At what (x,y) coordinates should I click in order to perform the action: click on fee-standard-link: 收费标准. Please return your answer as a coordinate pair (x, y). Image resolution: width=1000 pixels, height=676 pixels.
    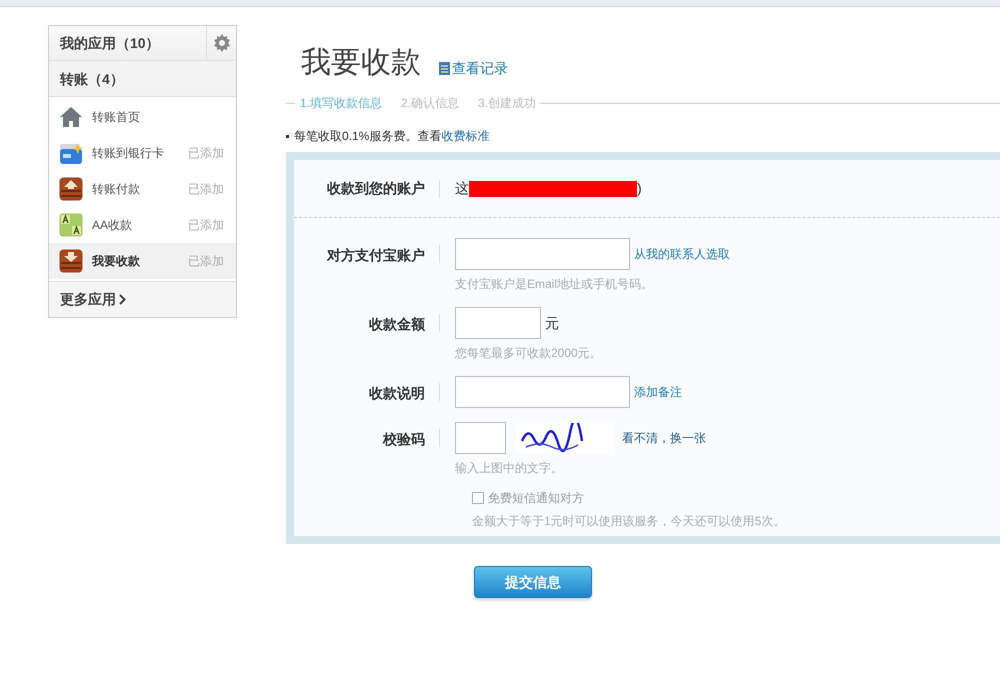
    Looking at the image, I should click on (465, 136).